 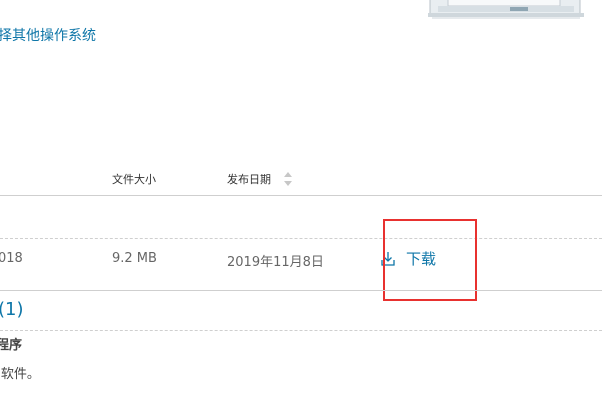 I want to click on section-divider, so click(x=301, y=330).